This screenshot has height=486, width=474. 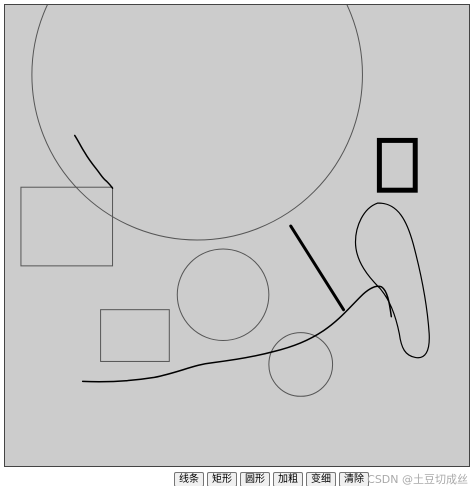 What do you see at coordinates (397, 165) in the screenshot?
I see `drawn-rect-thick` at bounding box center [397, 165].